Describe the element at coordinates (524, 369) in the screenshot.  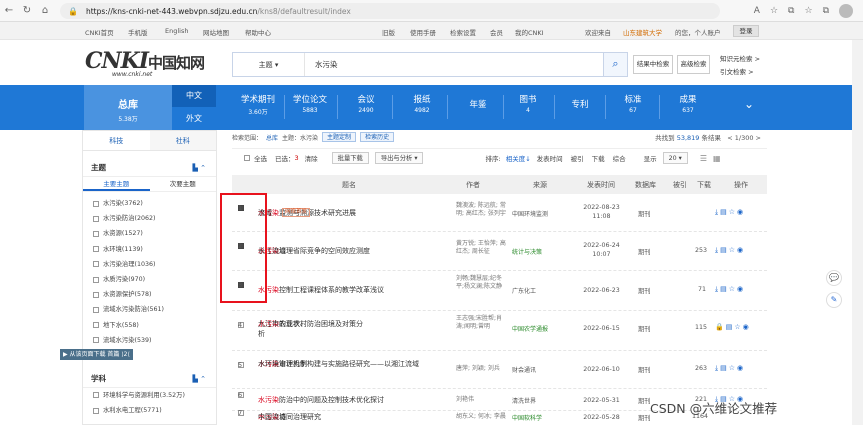
I see `result-source: 财会通讯` at that location.